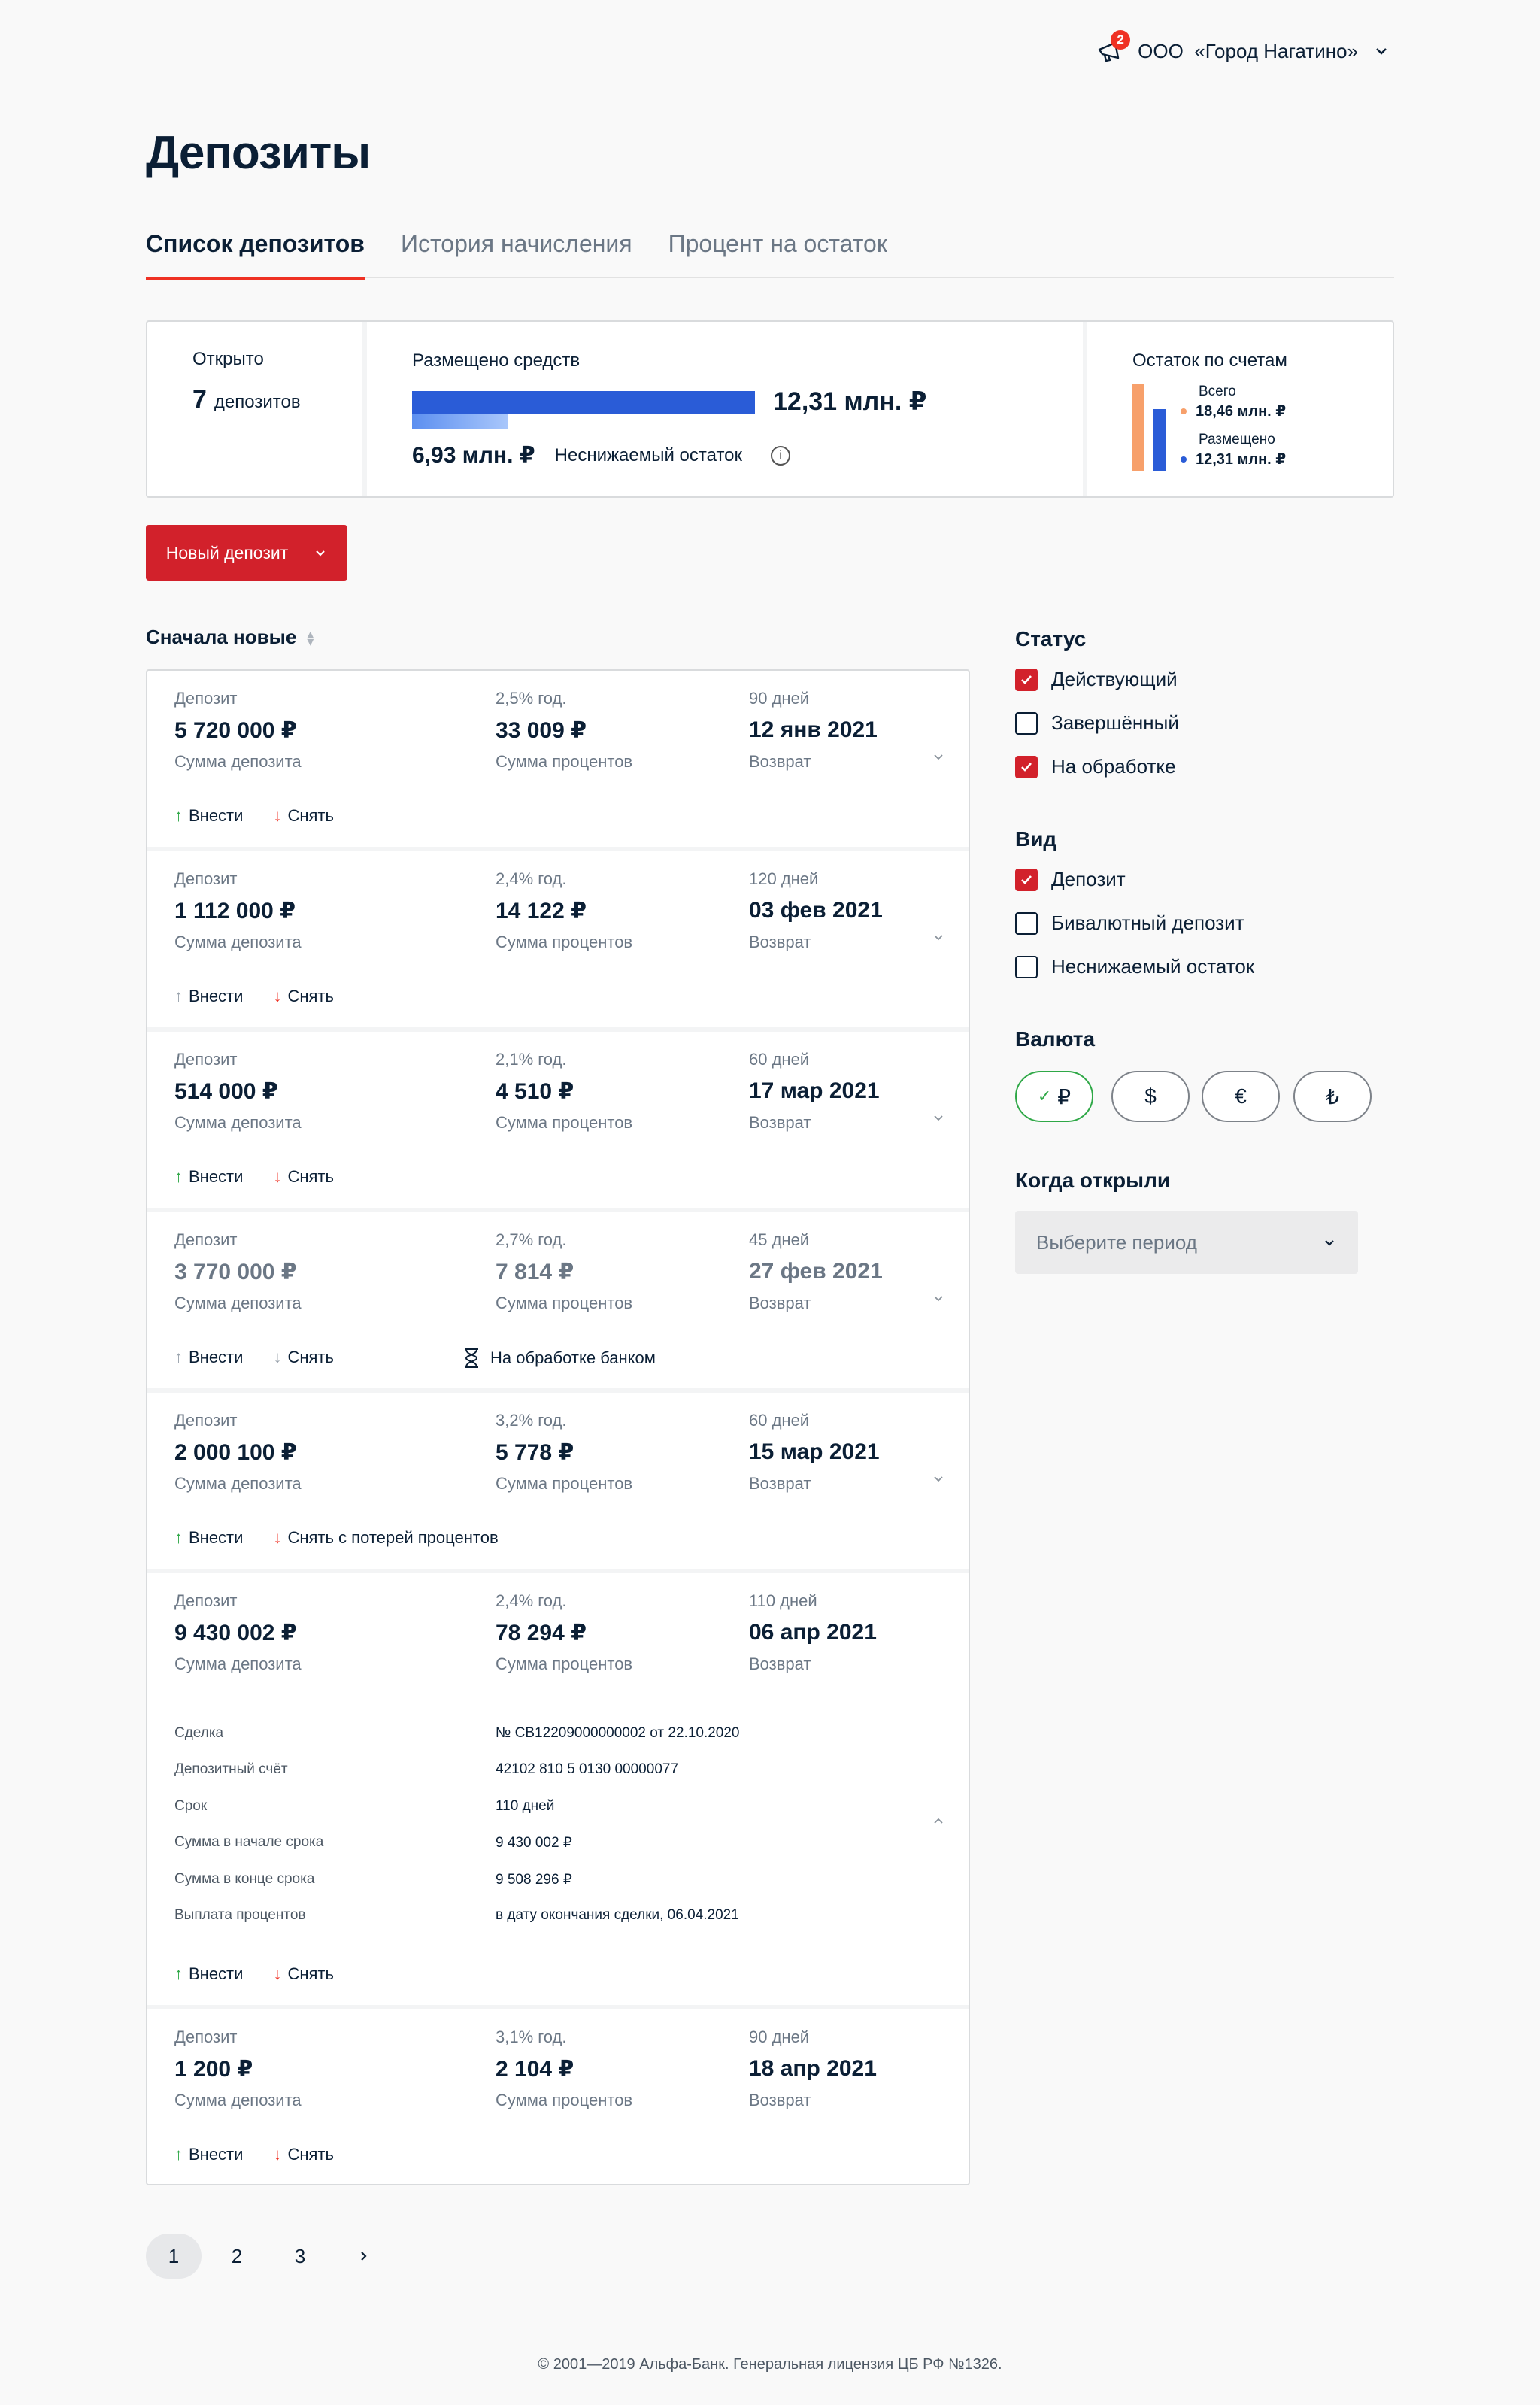  I want to click on currency-symbol: ₺, so click(1332, 1096).